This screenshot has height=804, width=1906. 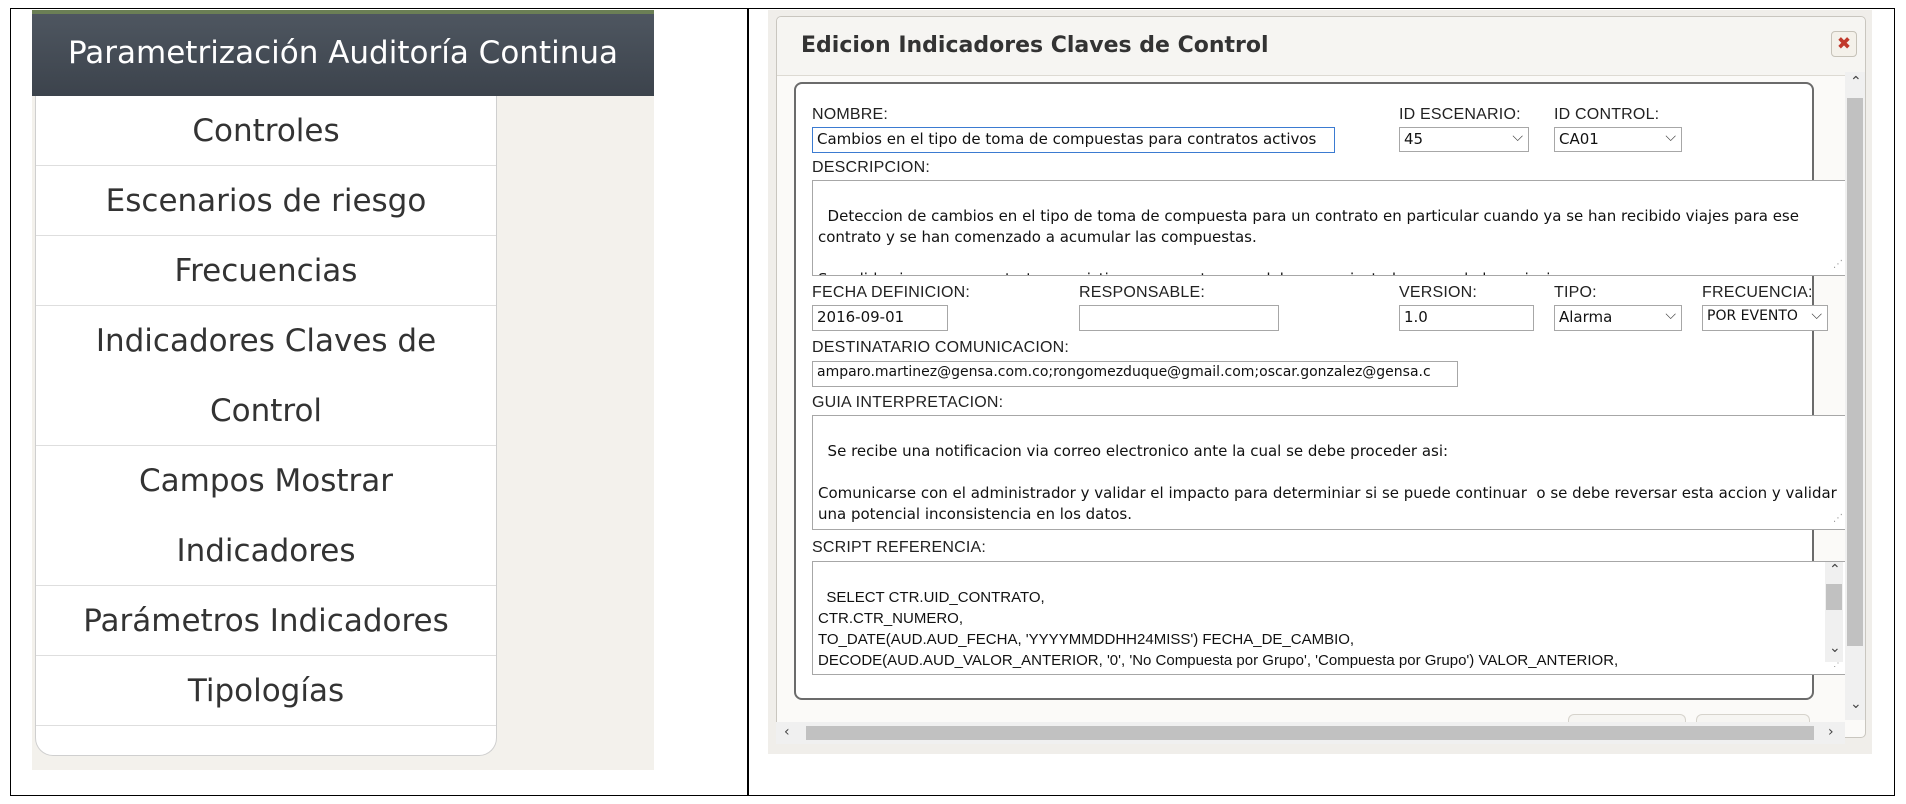 I want to click on dialog-horizontal-scrollbar: ‹ ›, so click(x=1310, y=733).